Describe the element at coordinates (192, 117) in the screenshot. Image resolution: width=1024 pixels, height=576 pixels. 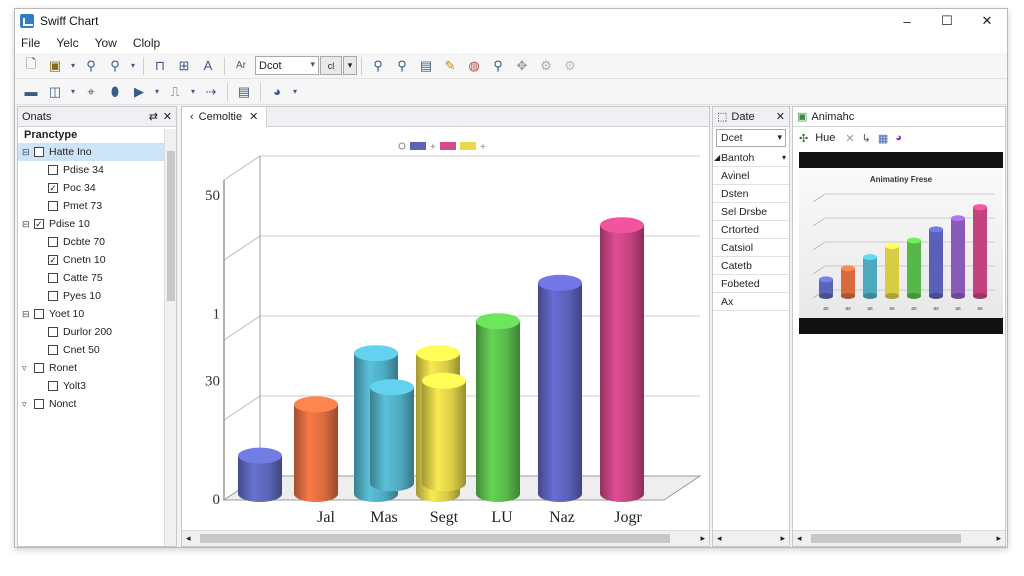
I see `back-icon: ‹` at that location.